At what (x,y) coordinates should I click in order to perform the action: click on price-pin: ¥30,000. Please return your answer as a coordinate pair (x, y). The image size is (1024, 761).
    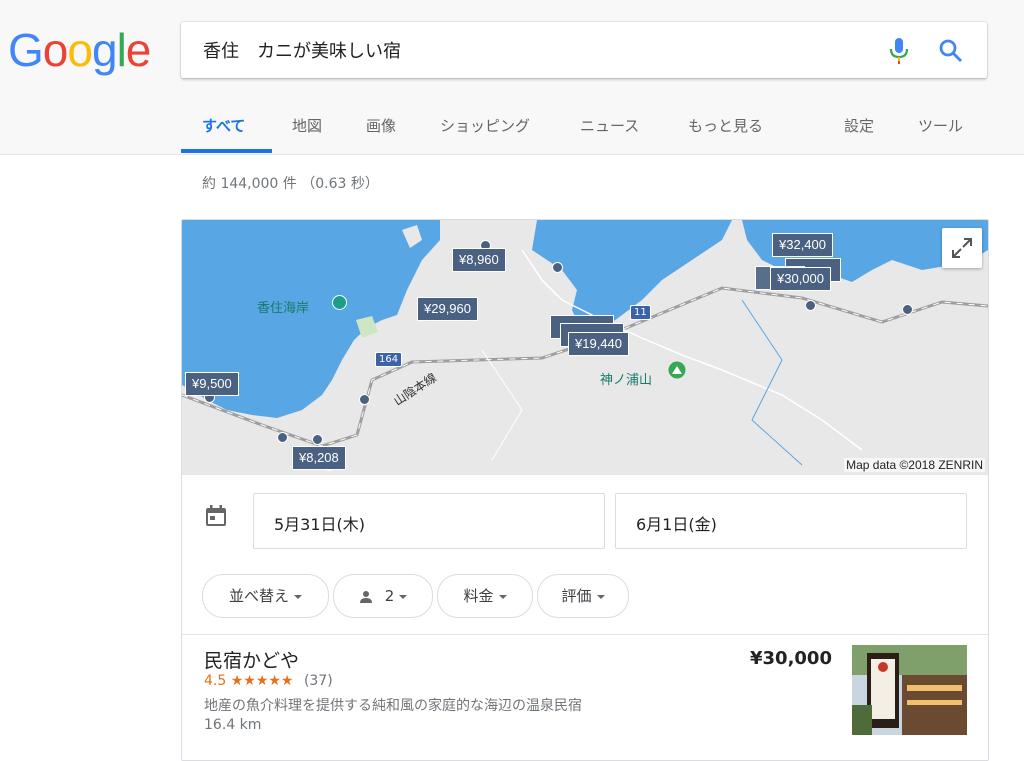
    Looking at the image, I should click on (800, 279).